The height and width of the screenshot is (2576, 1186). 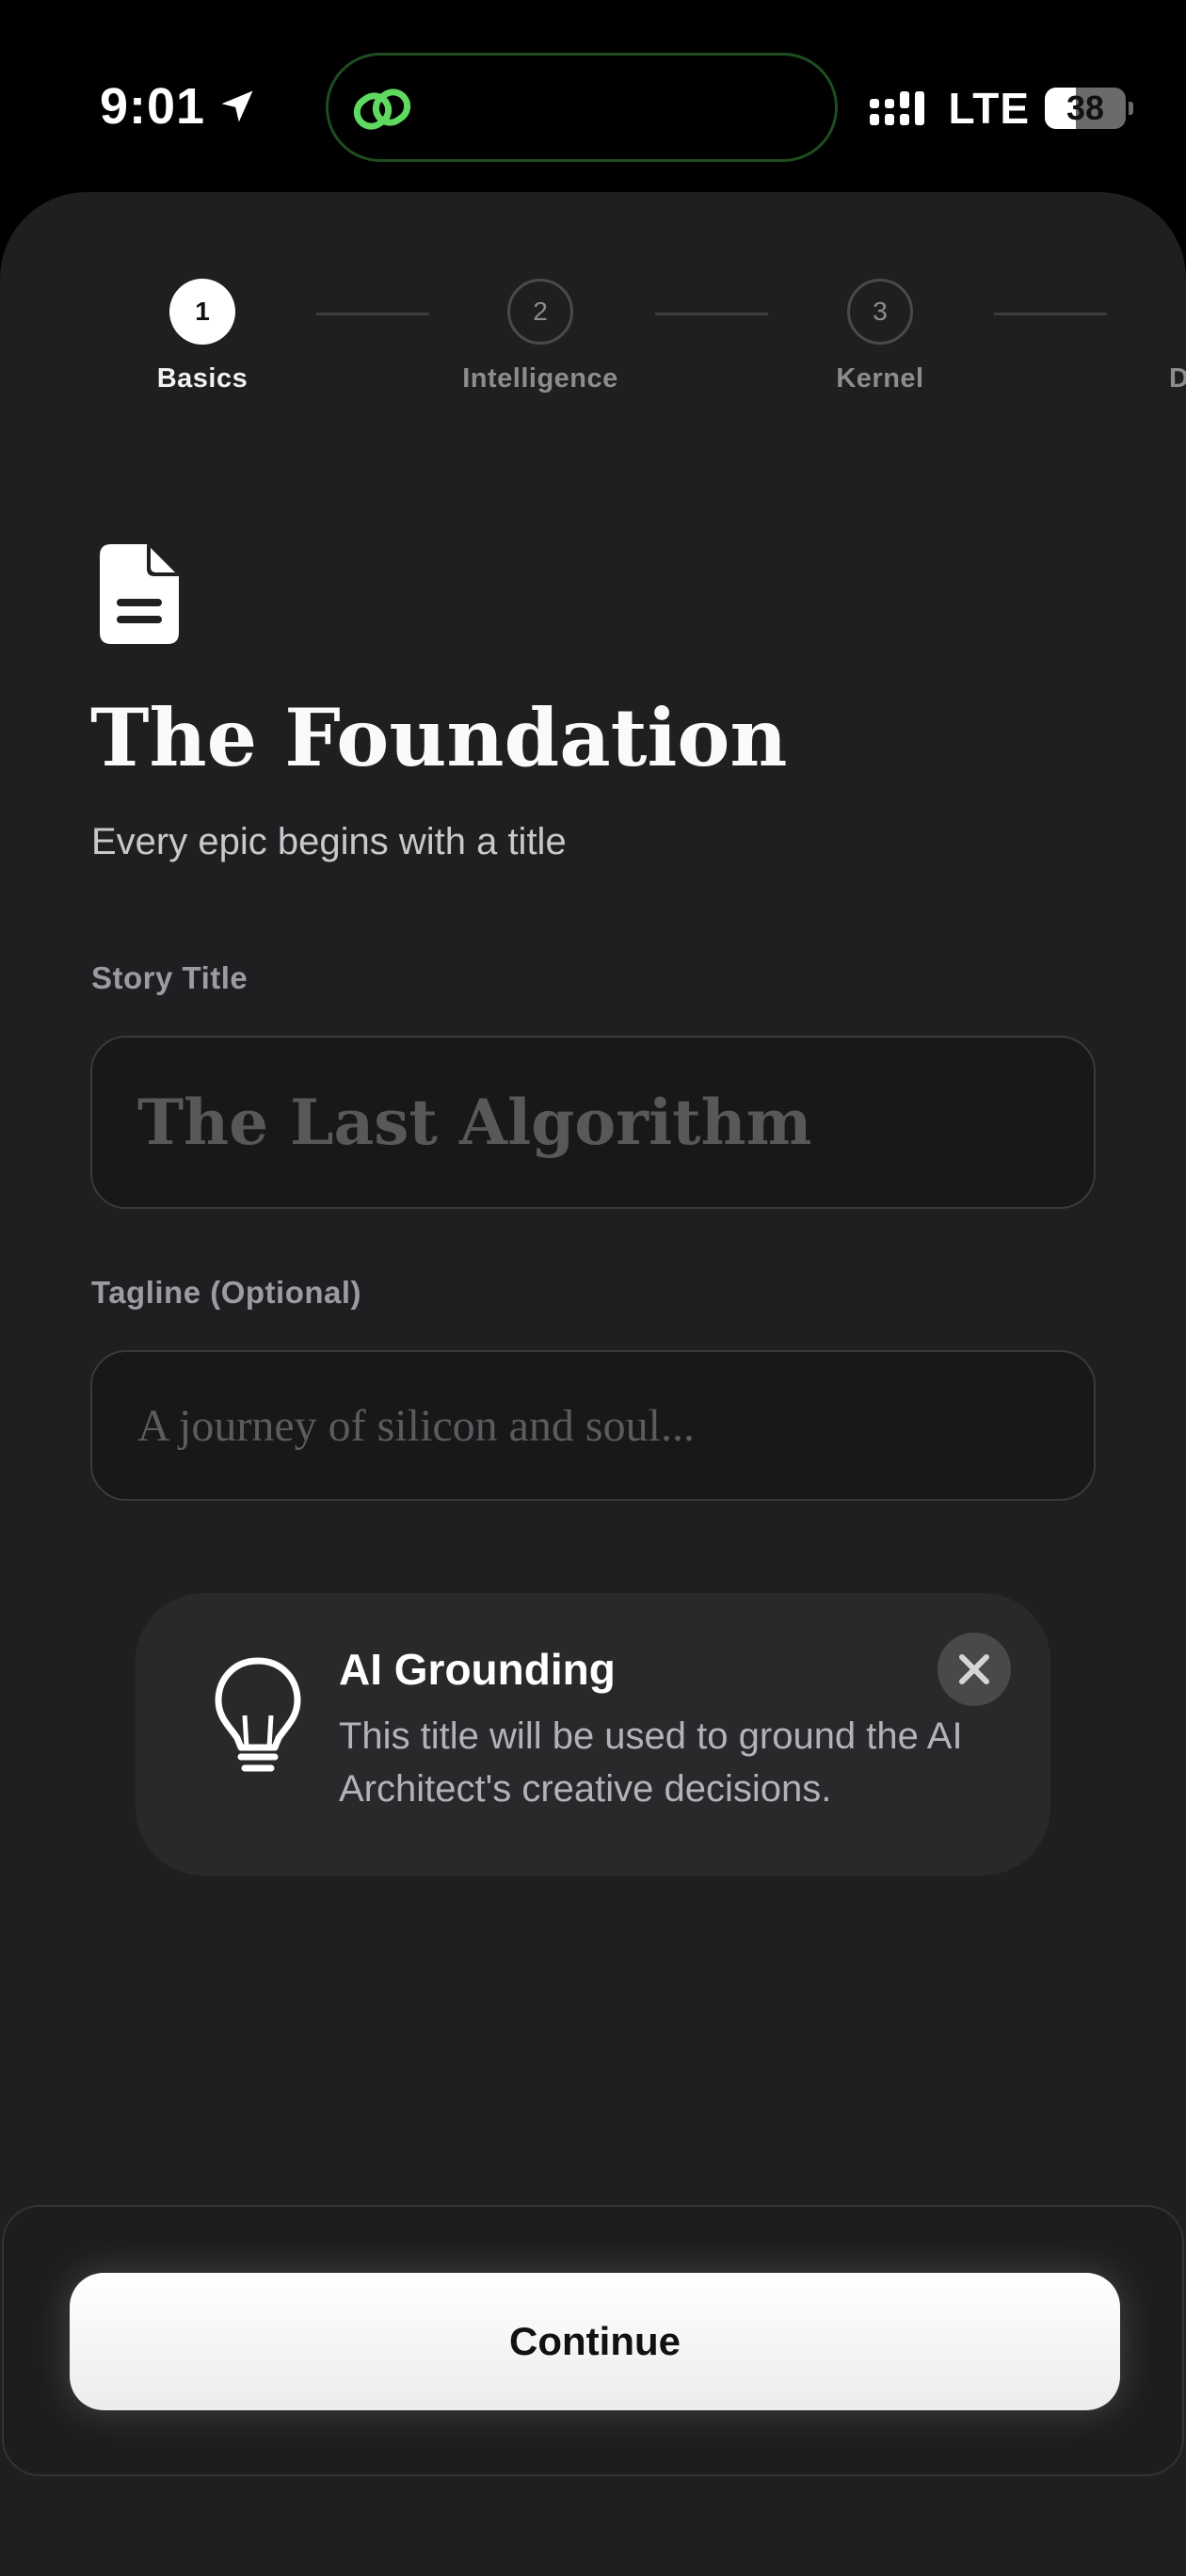 I want to click on document-icon, so click(x=139, y=594).